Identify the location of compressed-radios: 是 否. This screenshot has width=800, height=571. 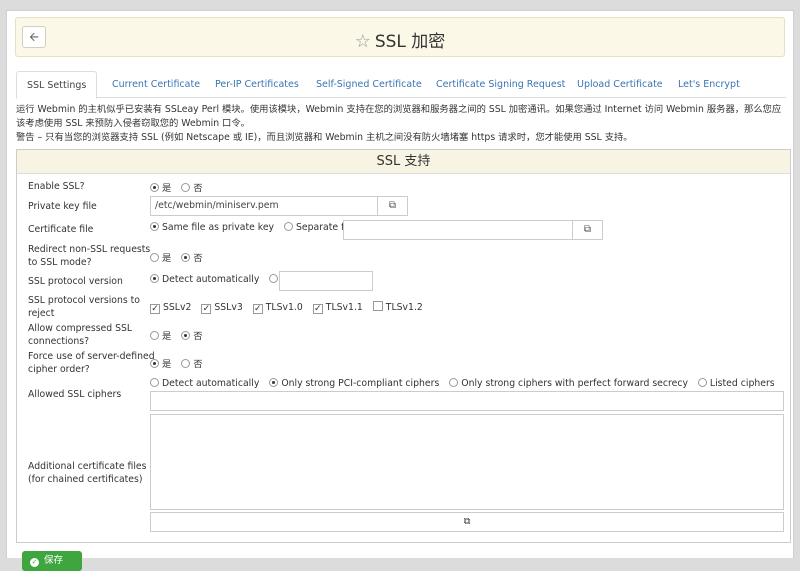
(180, 335).